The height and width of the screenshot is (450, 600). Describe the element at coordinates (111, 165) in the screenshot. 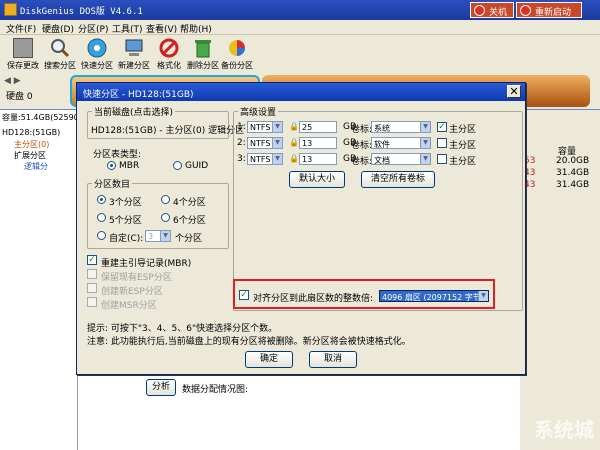

I see `mbr-radio` at that location.